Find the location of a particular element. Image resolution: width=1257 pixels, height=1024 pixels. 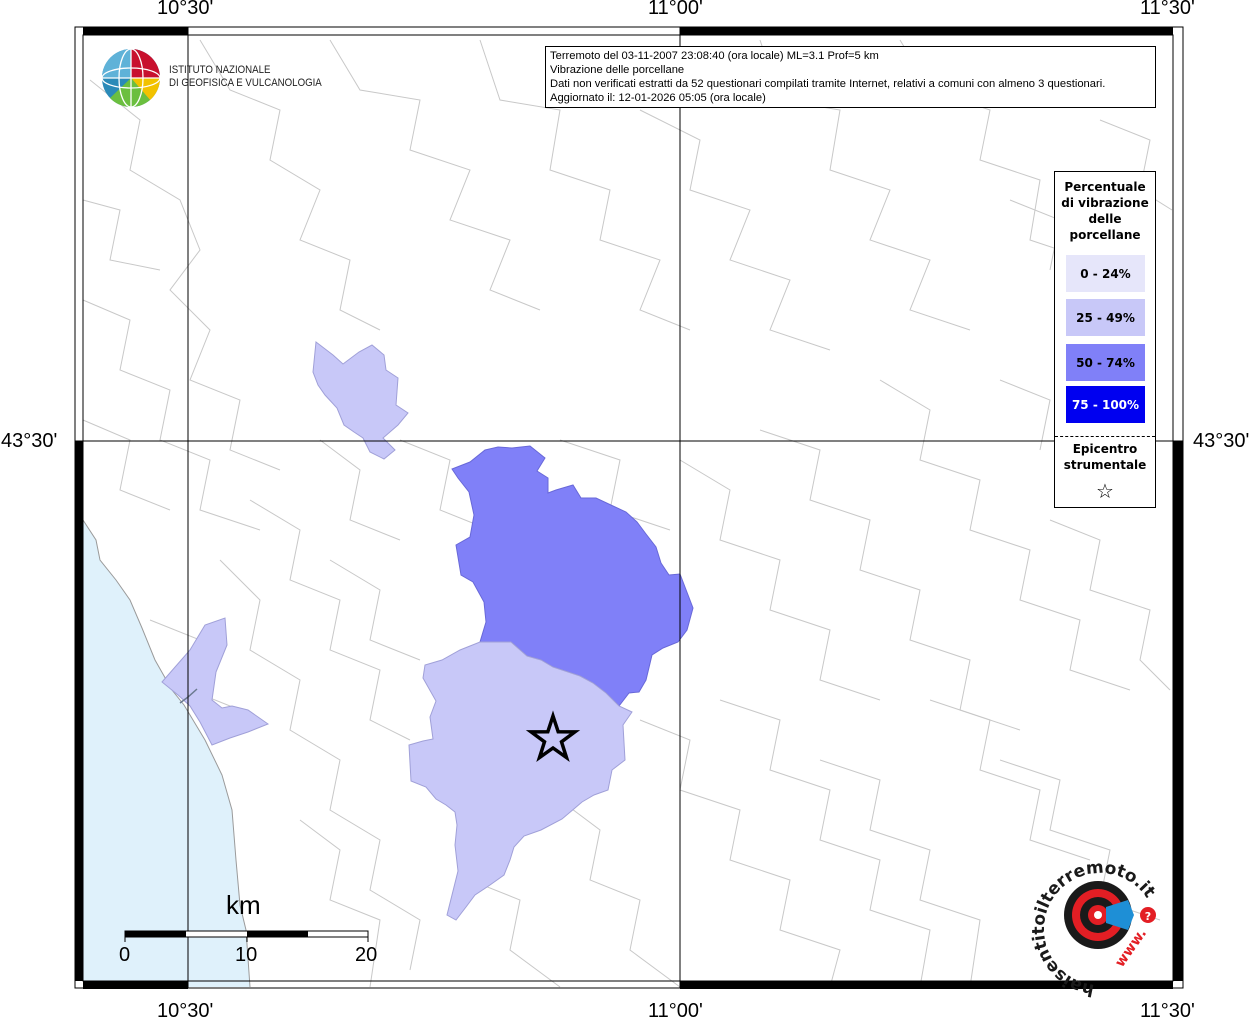

legend-item-25-49: 25 - 49% is located at coordinates (1105, 317).